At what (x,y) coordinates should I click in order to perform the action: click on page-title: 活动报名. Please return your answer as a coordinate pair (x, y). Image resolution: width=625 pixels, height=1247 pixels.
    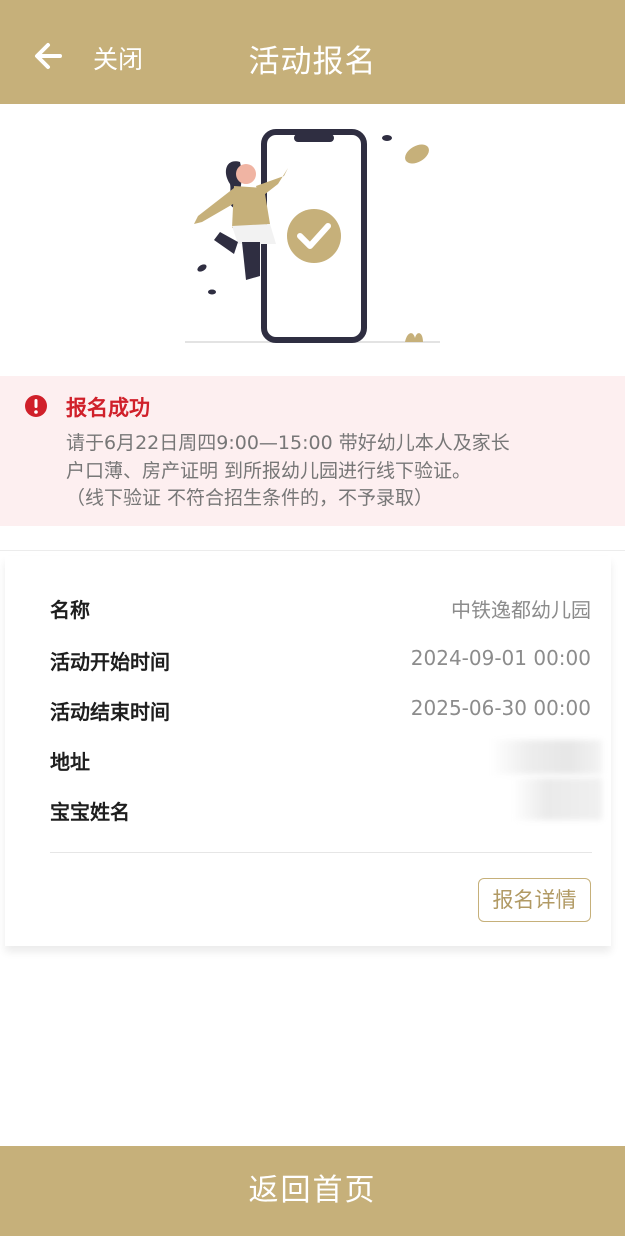
    Looking at the image, I should click on (312, 62).